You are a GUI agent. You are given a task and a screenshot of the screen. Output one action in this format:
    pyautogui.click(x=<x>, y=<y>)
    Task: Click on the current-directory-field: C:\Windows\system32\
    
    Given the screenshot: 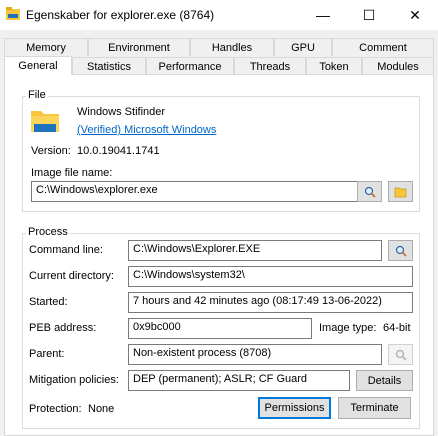 What is the action you would take?
    pyautogui.click(x=270, y=276)
    